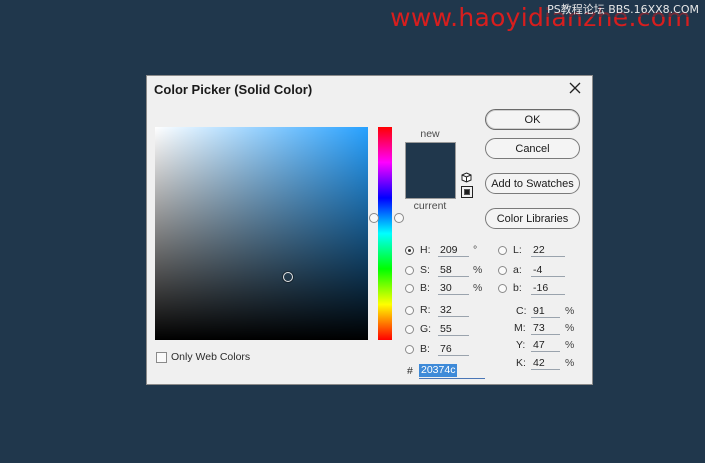 The height and width of the screenshot is (463, 705). What do you see at coordinates (369, 89) in the screenshot?
I see `dialog-titlebar: Color Picker (Solid Color)` at bounding box center [369, 89].